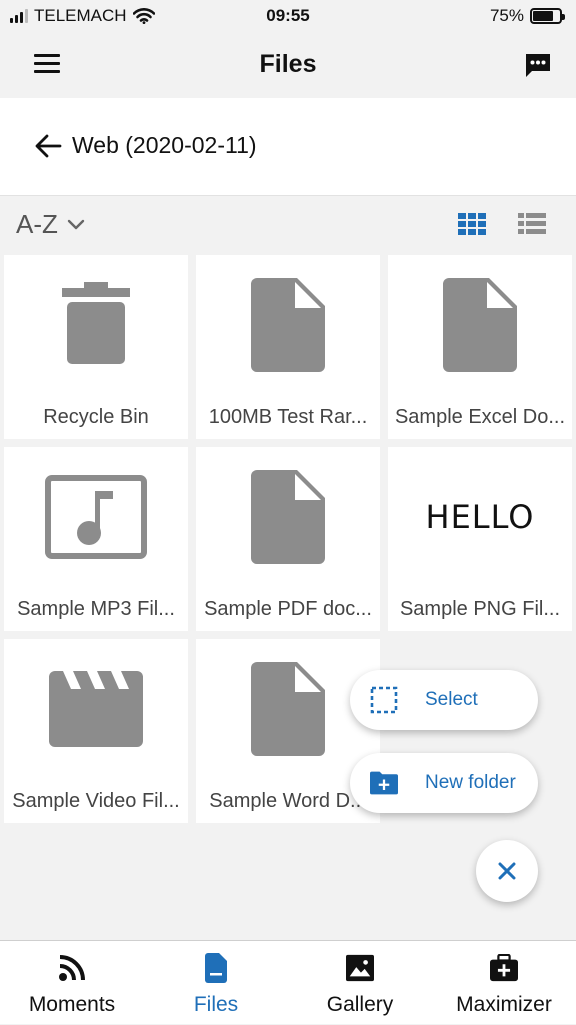 The image size is (576, 1025). I want to click on chat-icon, so click(538, 65).